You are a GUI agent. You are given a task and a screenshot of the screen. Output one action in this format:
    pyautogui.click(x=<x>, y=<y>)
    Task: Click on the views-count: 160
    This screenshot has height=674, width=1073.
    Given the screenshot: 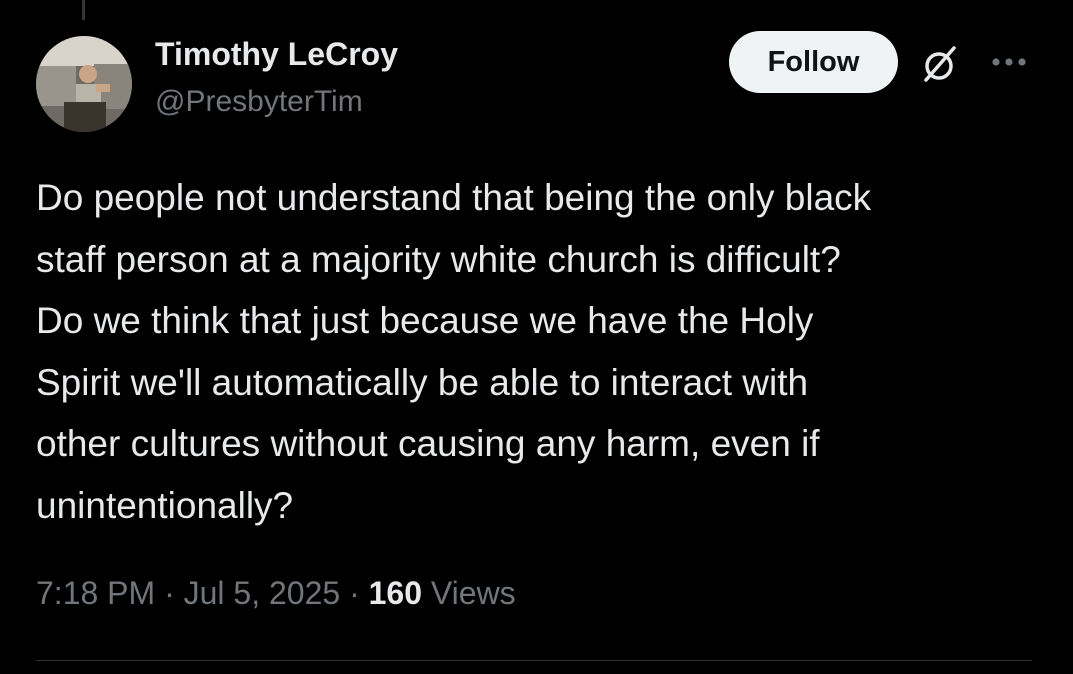 What is the action you would take?
    pyautogui.click(x=395, y=593)
    